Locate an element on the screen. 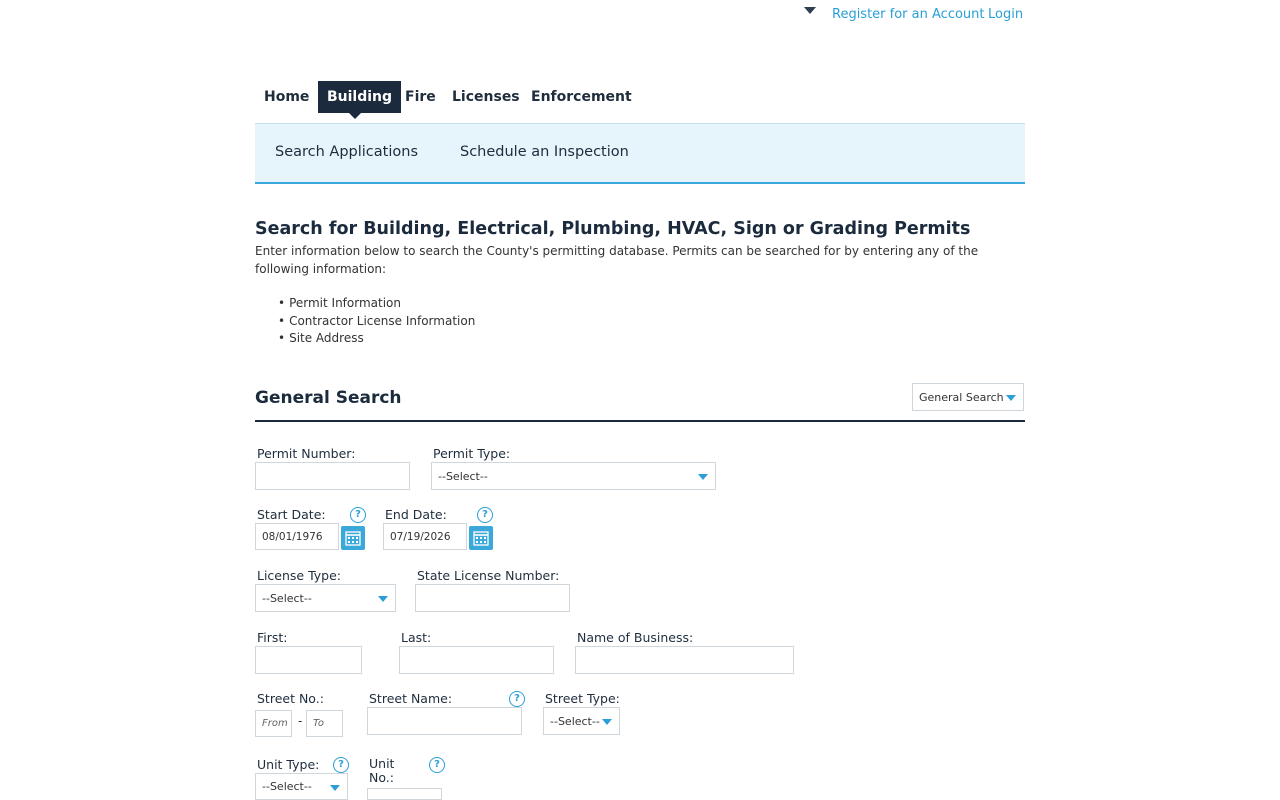  state-license-input is located at coordinates (492, 598).